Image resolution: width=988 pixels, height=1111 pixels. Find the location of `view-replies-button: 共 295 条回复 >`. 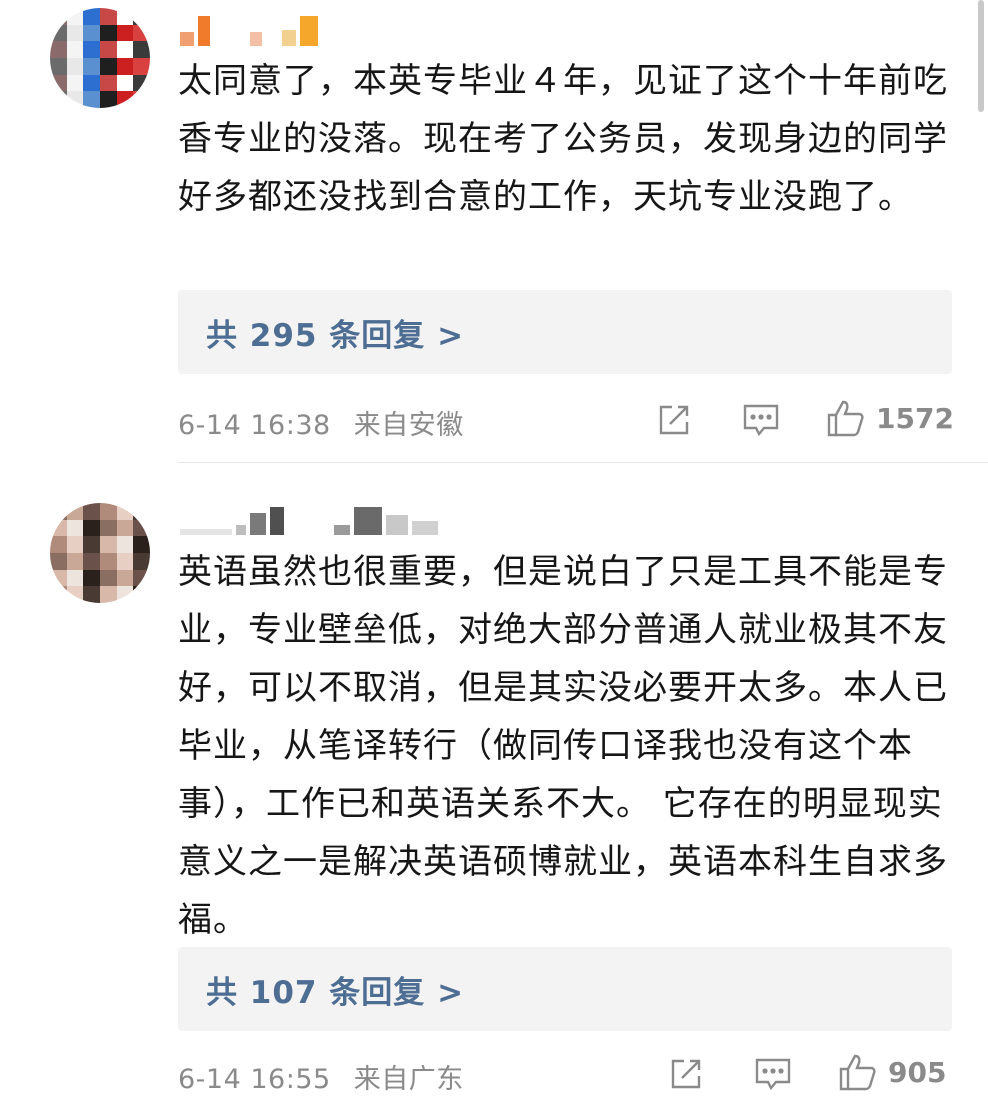

view-replies-button: 共 295 条回复 > is located at coordinates (565, 332).